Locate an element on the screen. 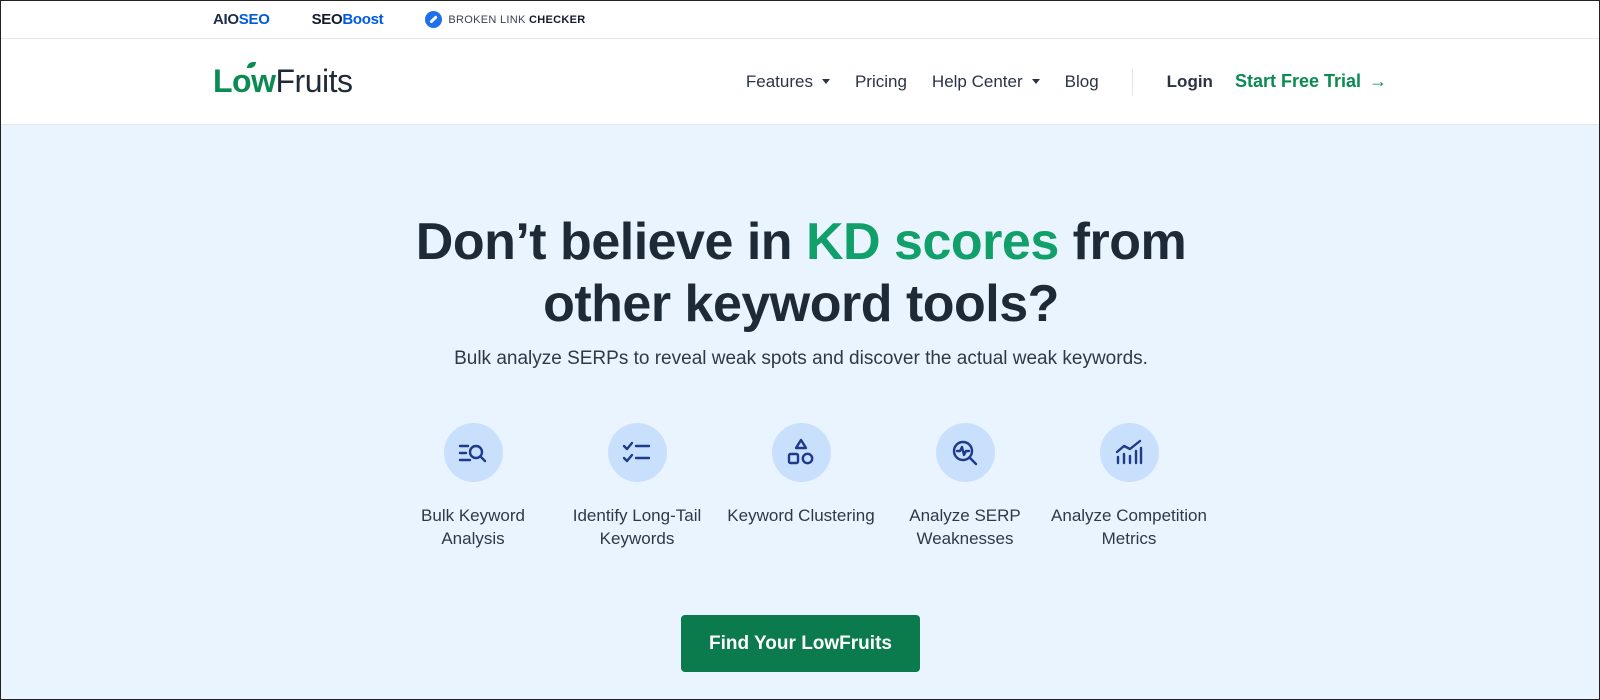 The width and height of the screenshot is (1600, 700). nav-item-help-center: Help Center is located at coordinates (986, 82).